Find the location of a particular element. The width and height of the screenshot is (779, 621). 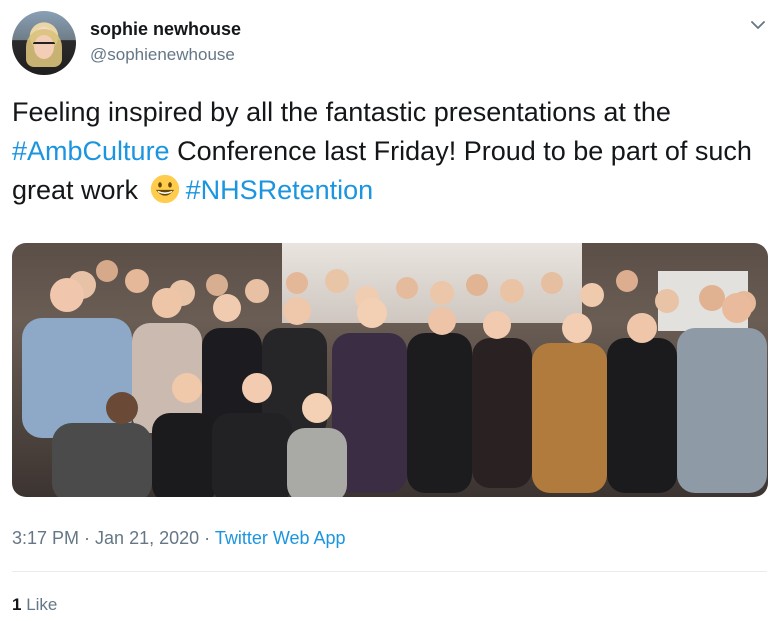

more-options-button is located at coordinates (758, 25).